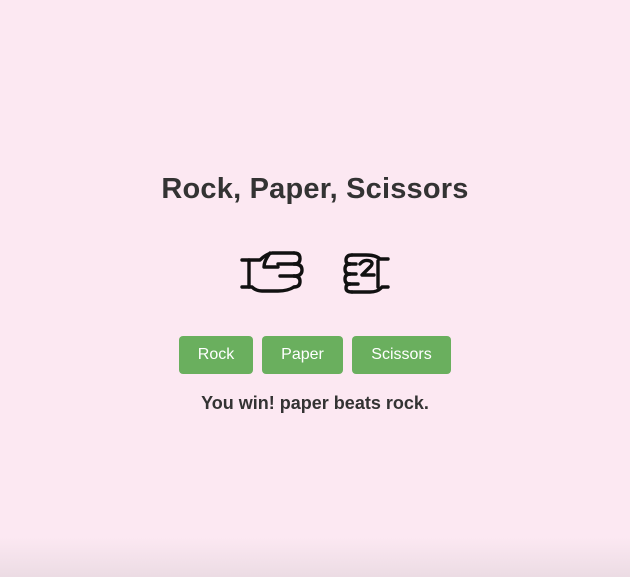 This screenshot has width=630, height=577. I want to click on paper-hand-icon, so click(272, 272).